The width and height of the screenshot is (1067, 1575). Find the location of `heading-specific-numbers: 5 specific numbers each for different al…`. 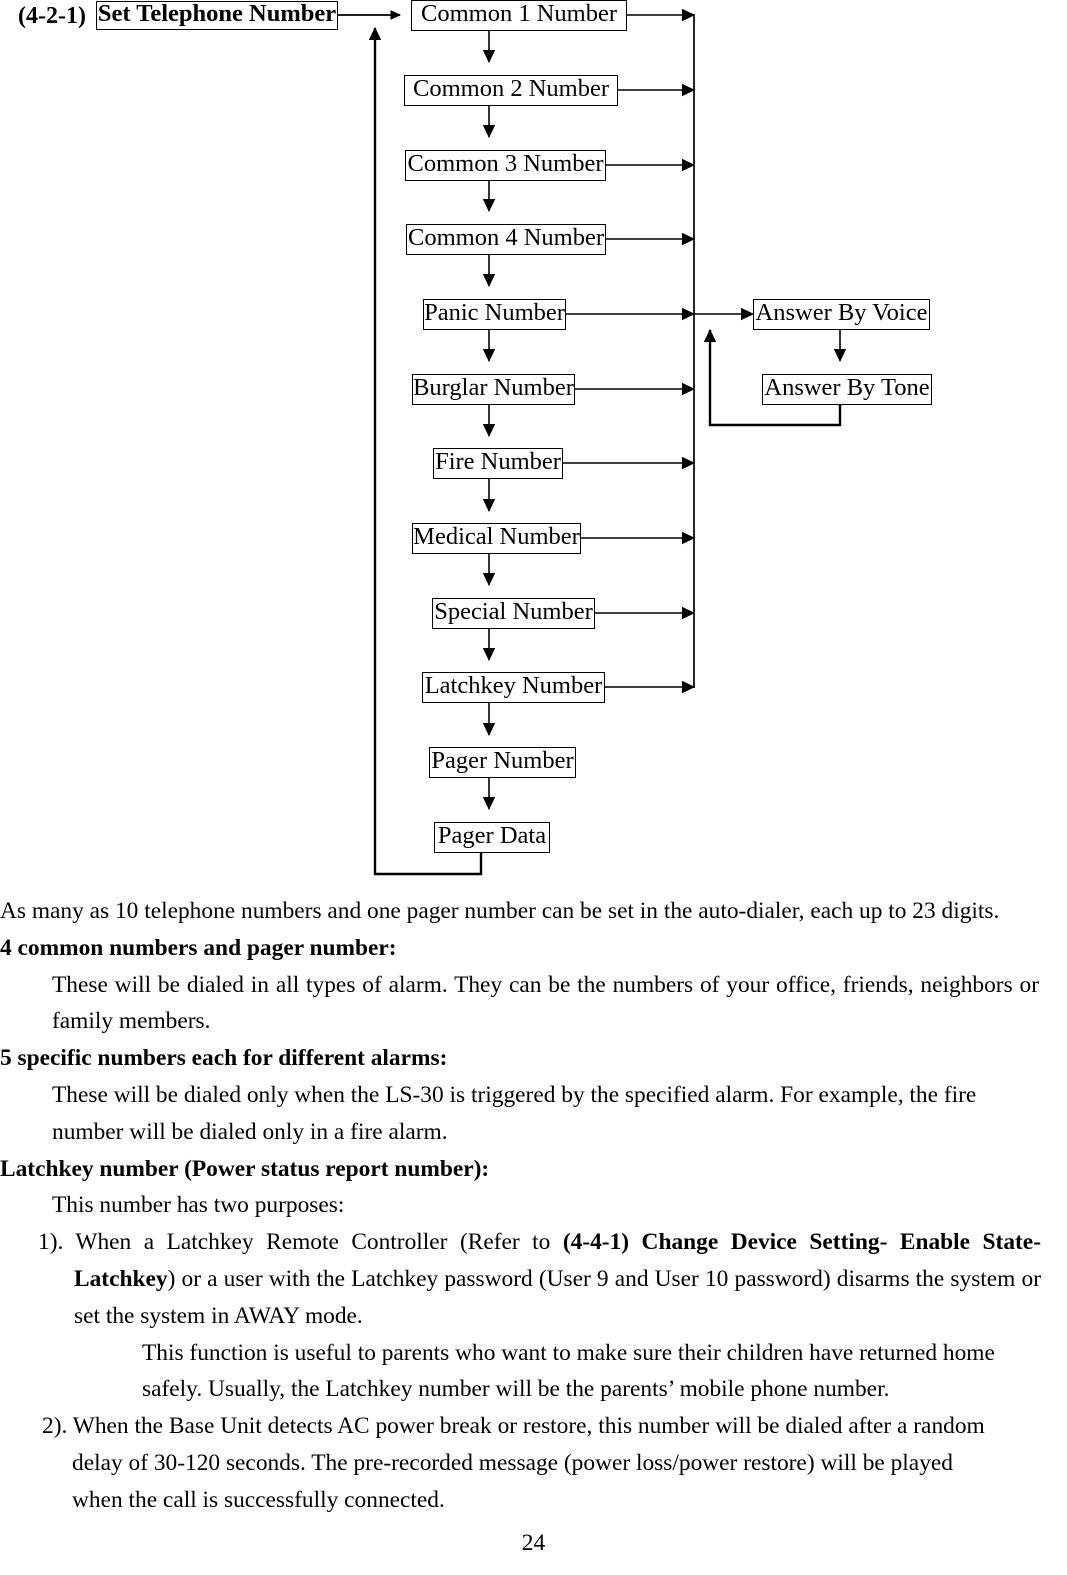

heading-specific-numbers: 5 specific numbers each for different al… is located at coordinates (224, 1058).